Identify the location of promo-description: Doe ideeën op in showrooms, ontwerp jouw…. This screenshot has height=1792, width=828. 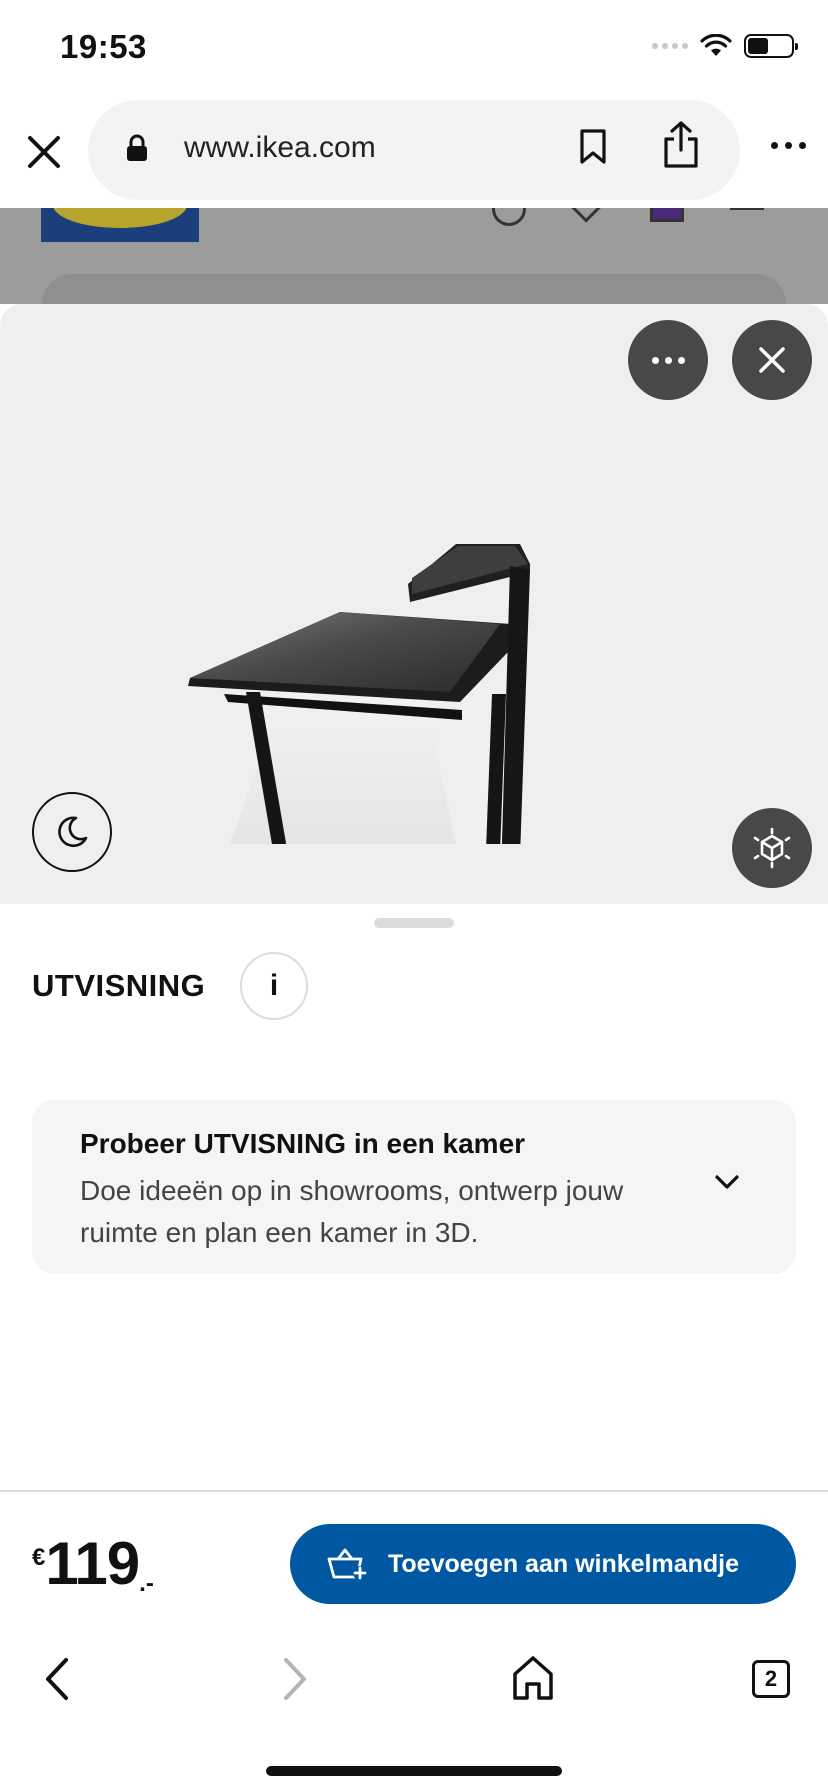
(352, 1211).